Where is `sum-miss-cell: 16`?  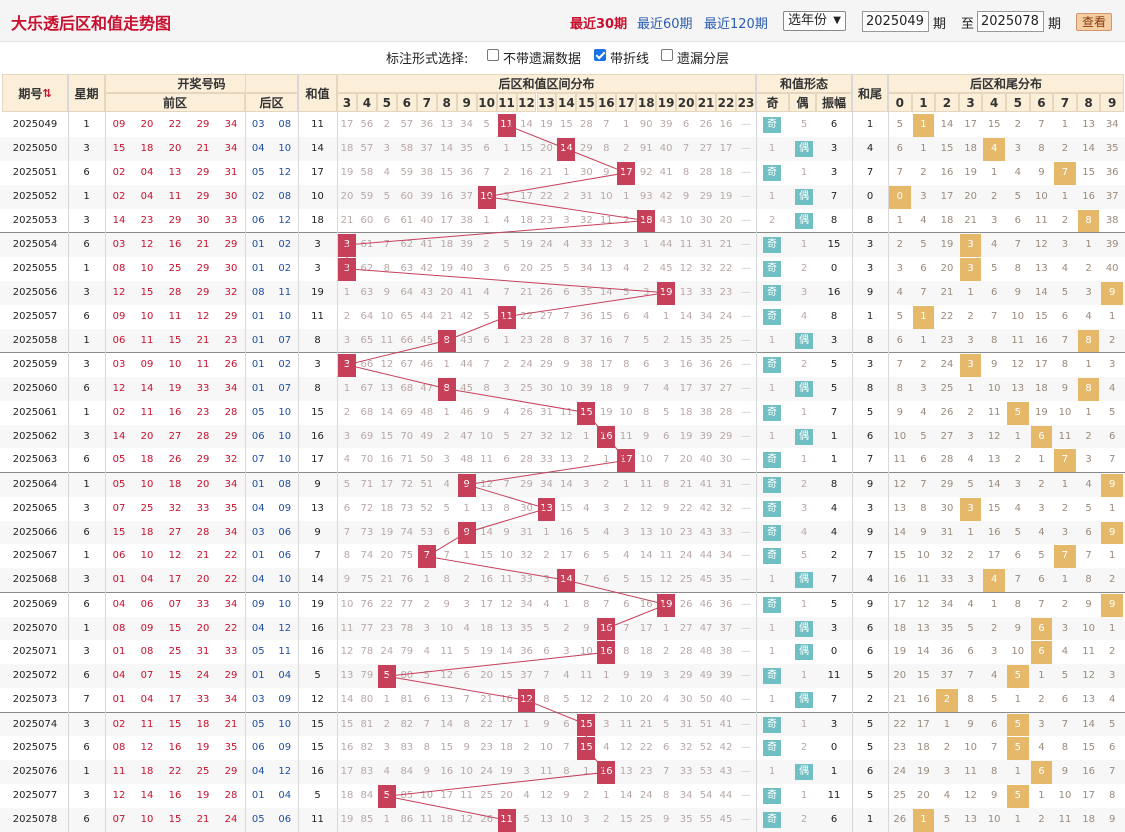
sum-miss-cell: 16 is located at coordinates (347, 748).